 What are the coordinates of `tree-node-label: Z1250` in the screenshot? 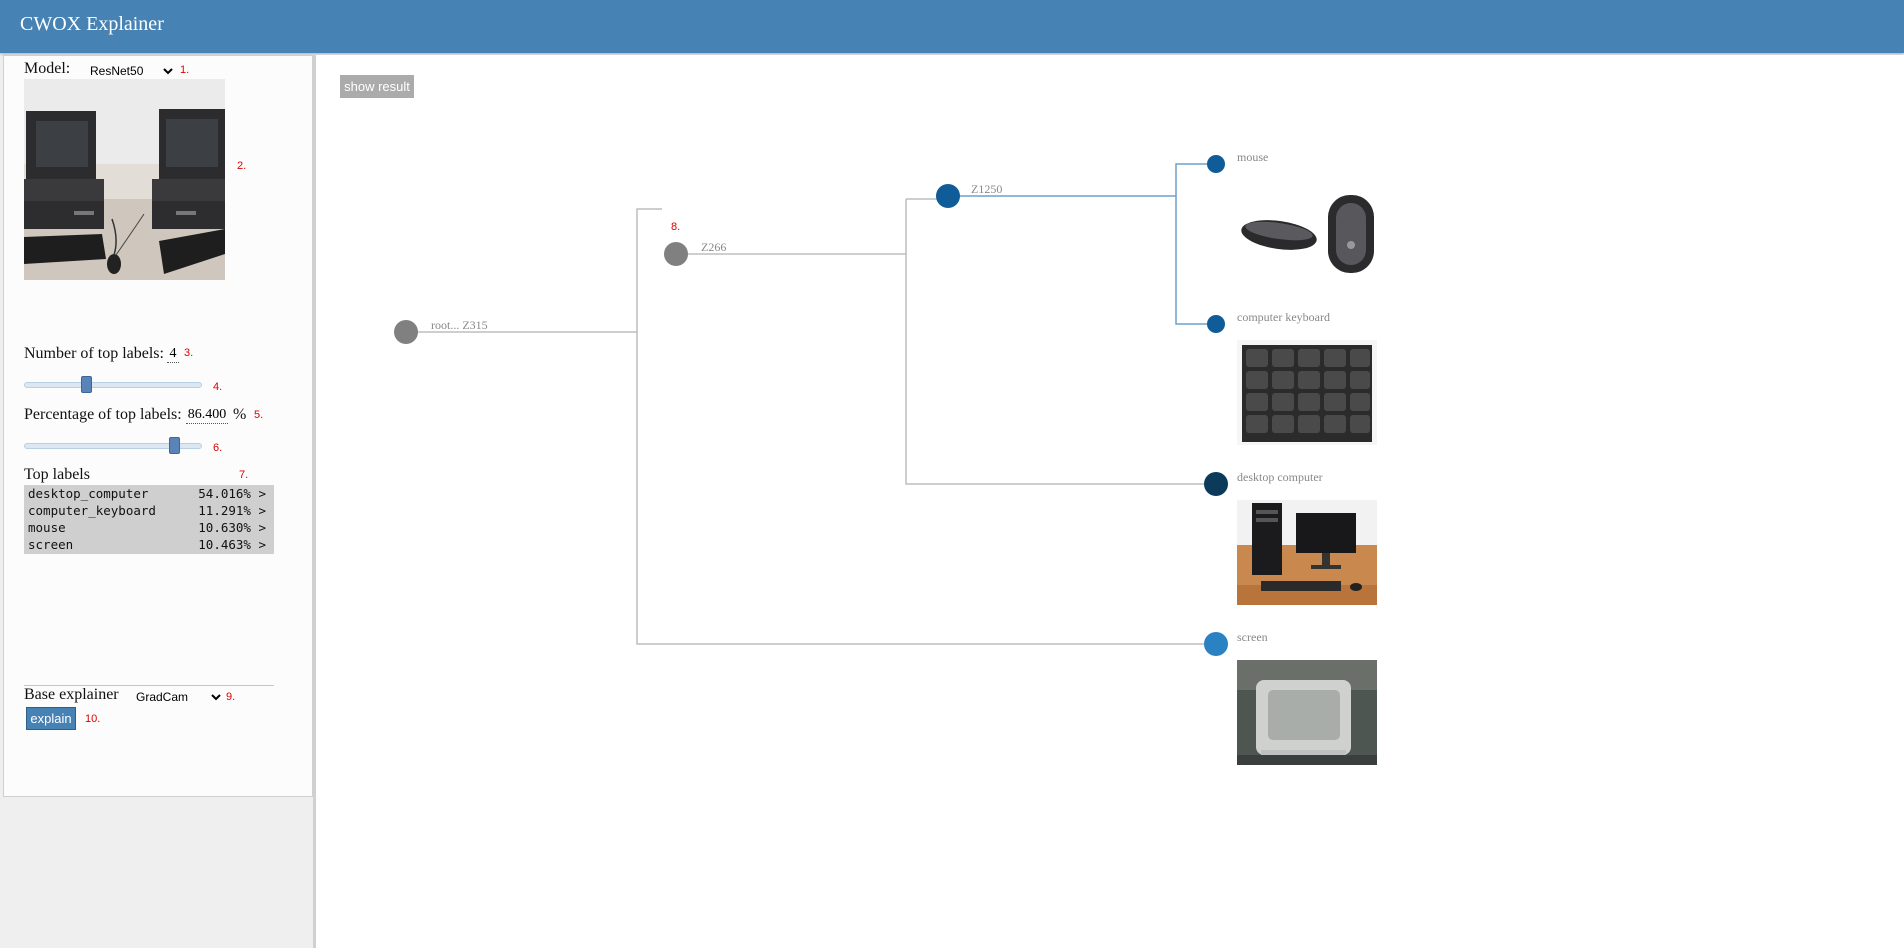 It's located at (986, 189).